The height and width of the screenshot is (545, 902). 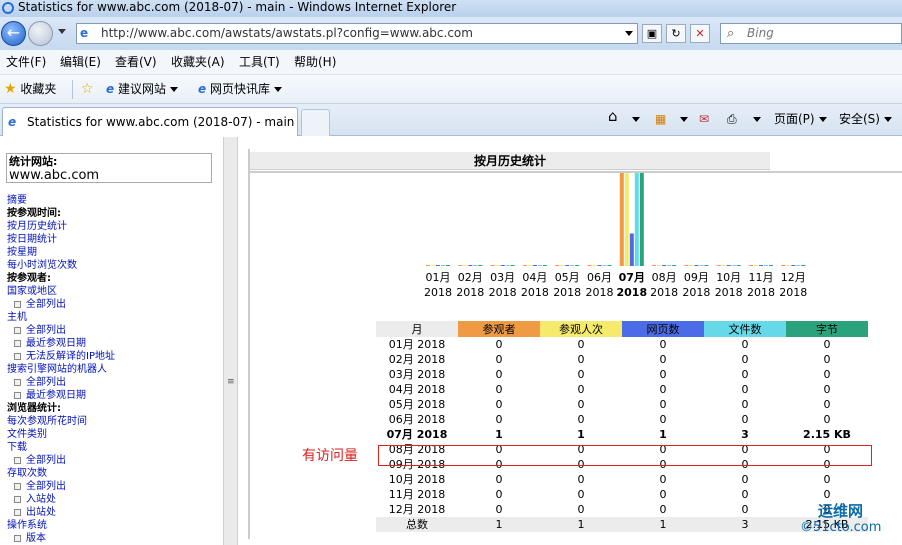 I want to click on menu-help: 帮助(H), so click(x=315, y=62).